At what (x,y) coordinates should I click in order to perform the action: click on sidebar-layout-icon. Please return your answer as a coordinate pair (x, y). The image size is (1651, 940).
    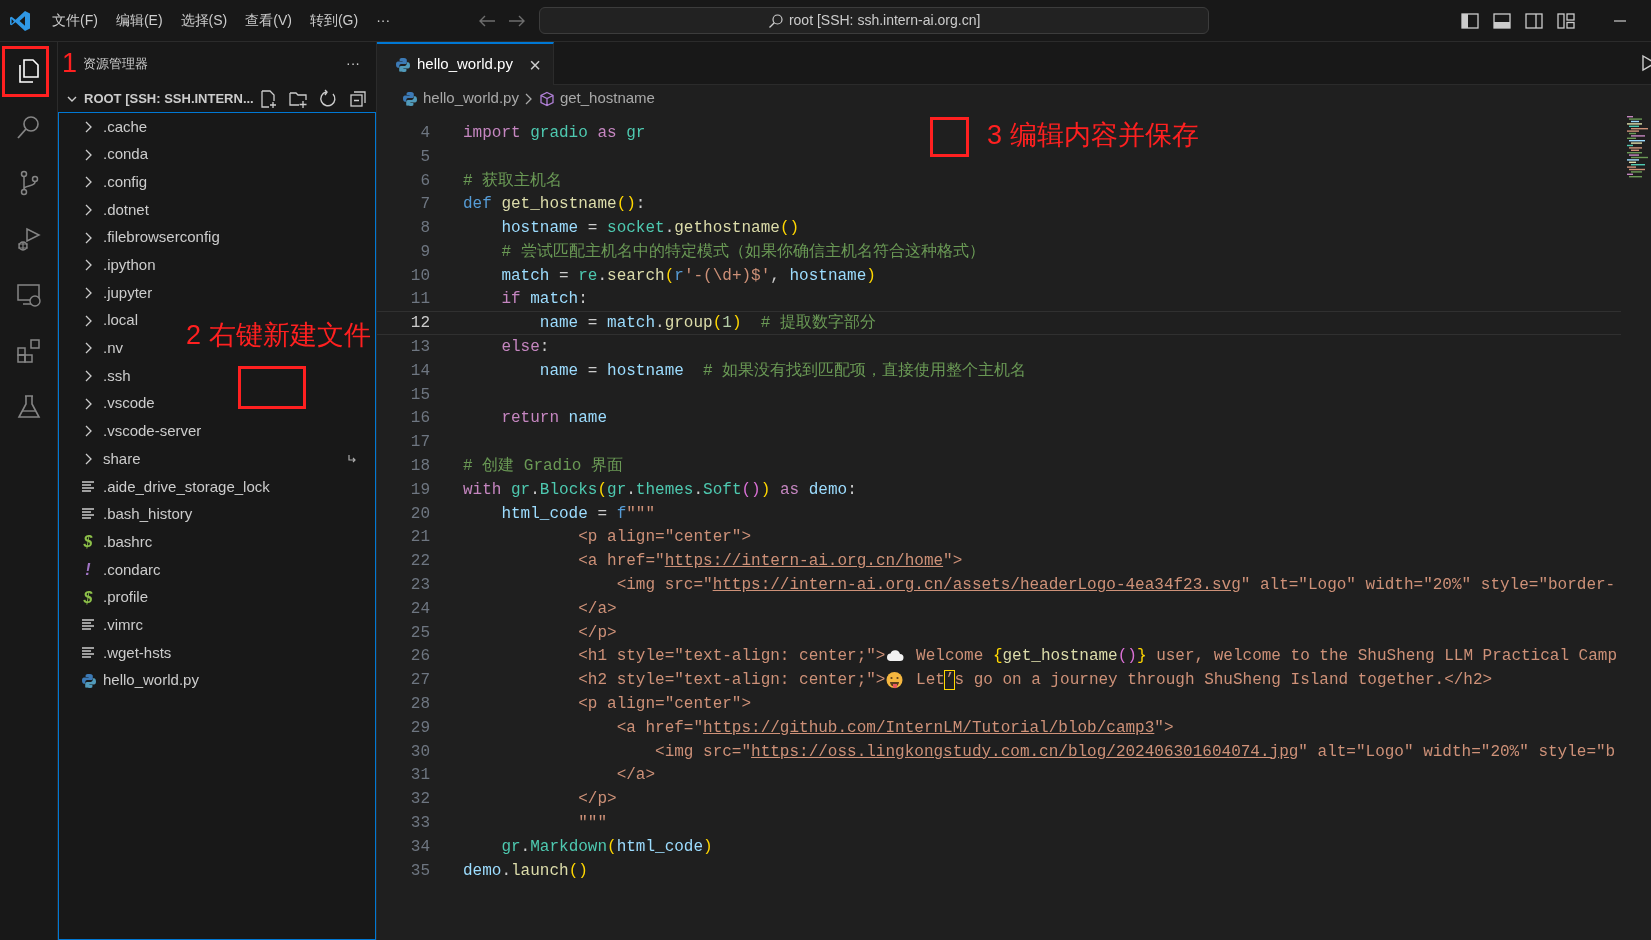
    Looking at the image, I should click on (1470, 20).